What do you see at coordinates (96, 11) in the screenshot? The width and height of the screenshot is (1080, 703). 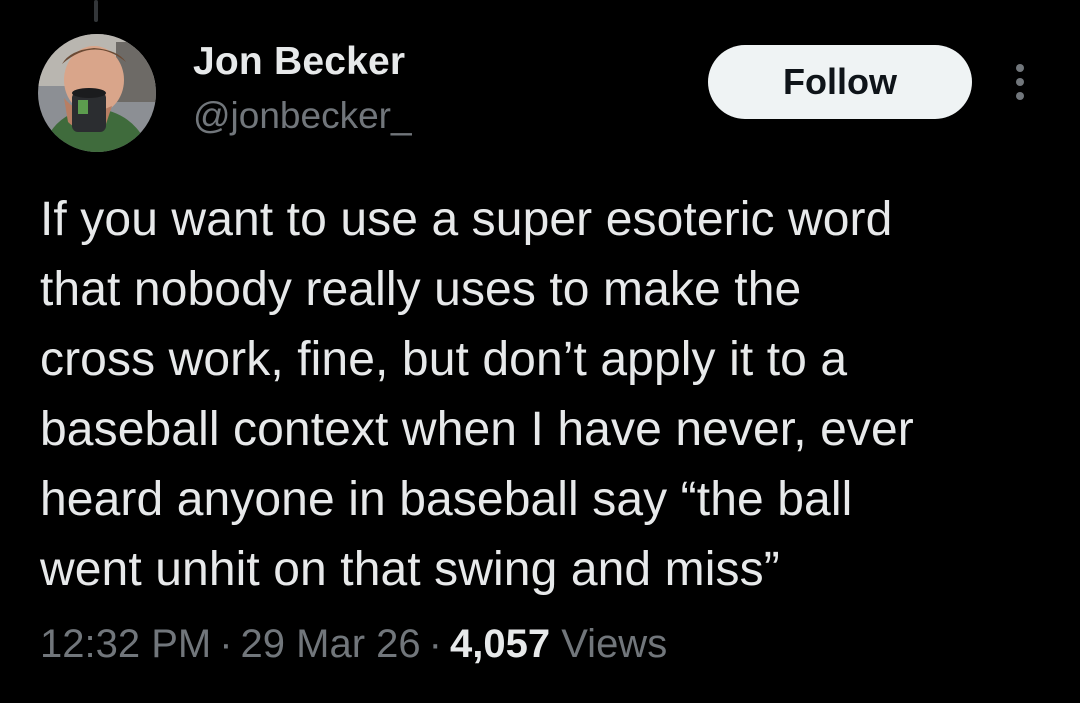 I see `thread-connector-line` at bounding box center [96, 11].